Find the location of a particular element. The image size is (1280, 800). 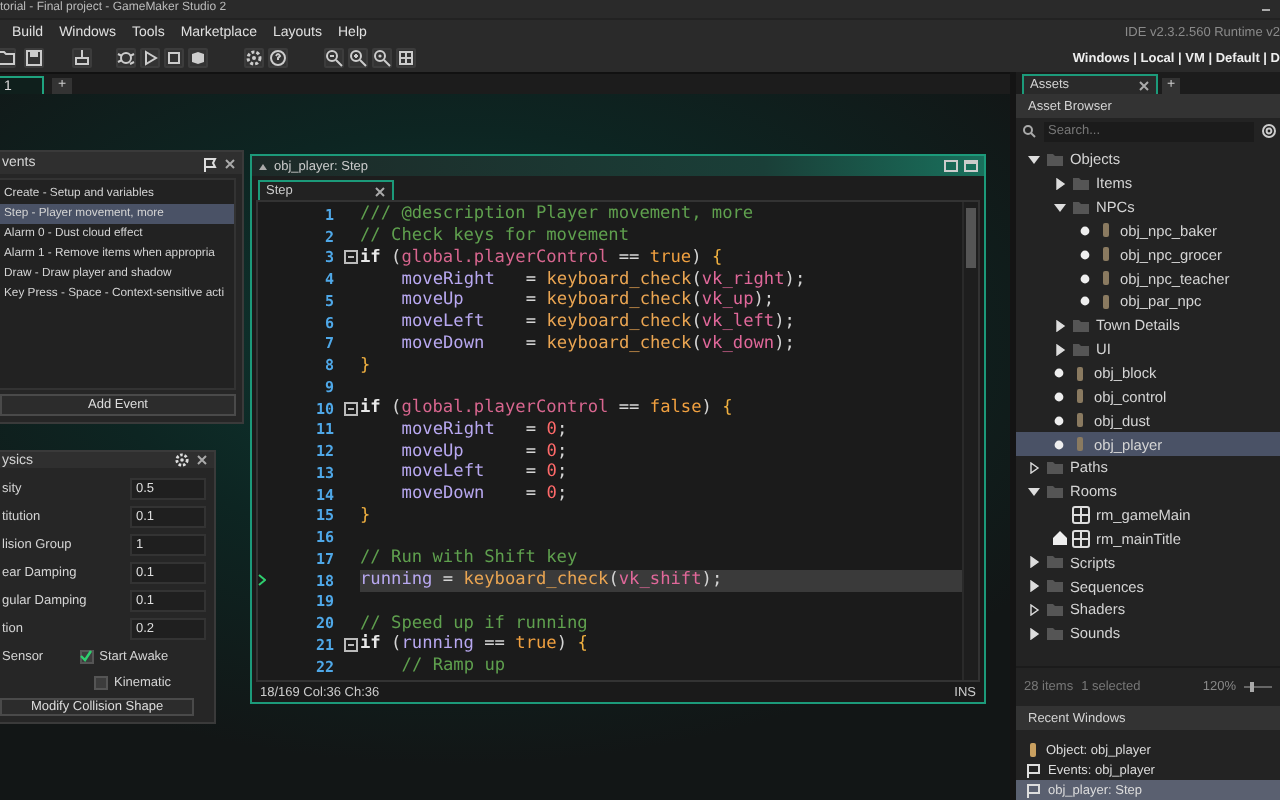

minimize-icon is located at coordinates (1266, 9).